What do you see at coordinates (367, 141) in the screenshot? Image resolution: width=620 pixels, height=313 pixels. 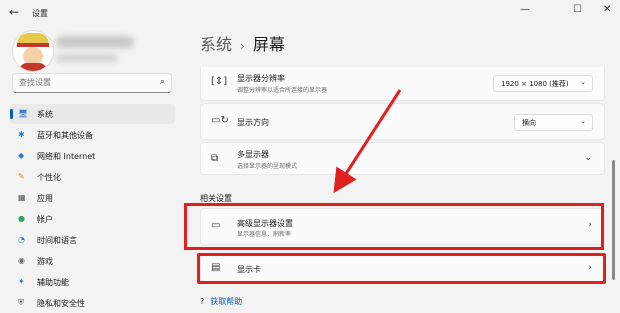 I see `annotation-arrow` at bounding box center [367, 141].